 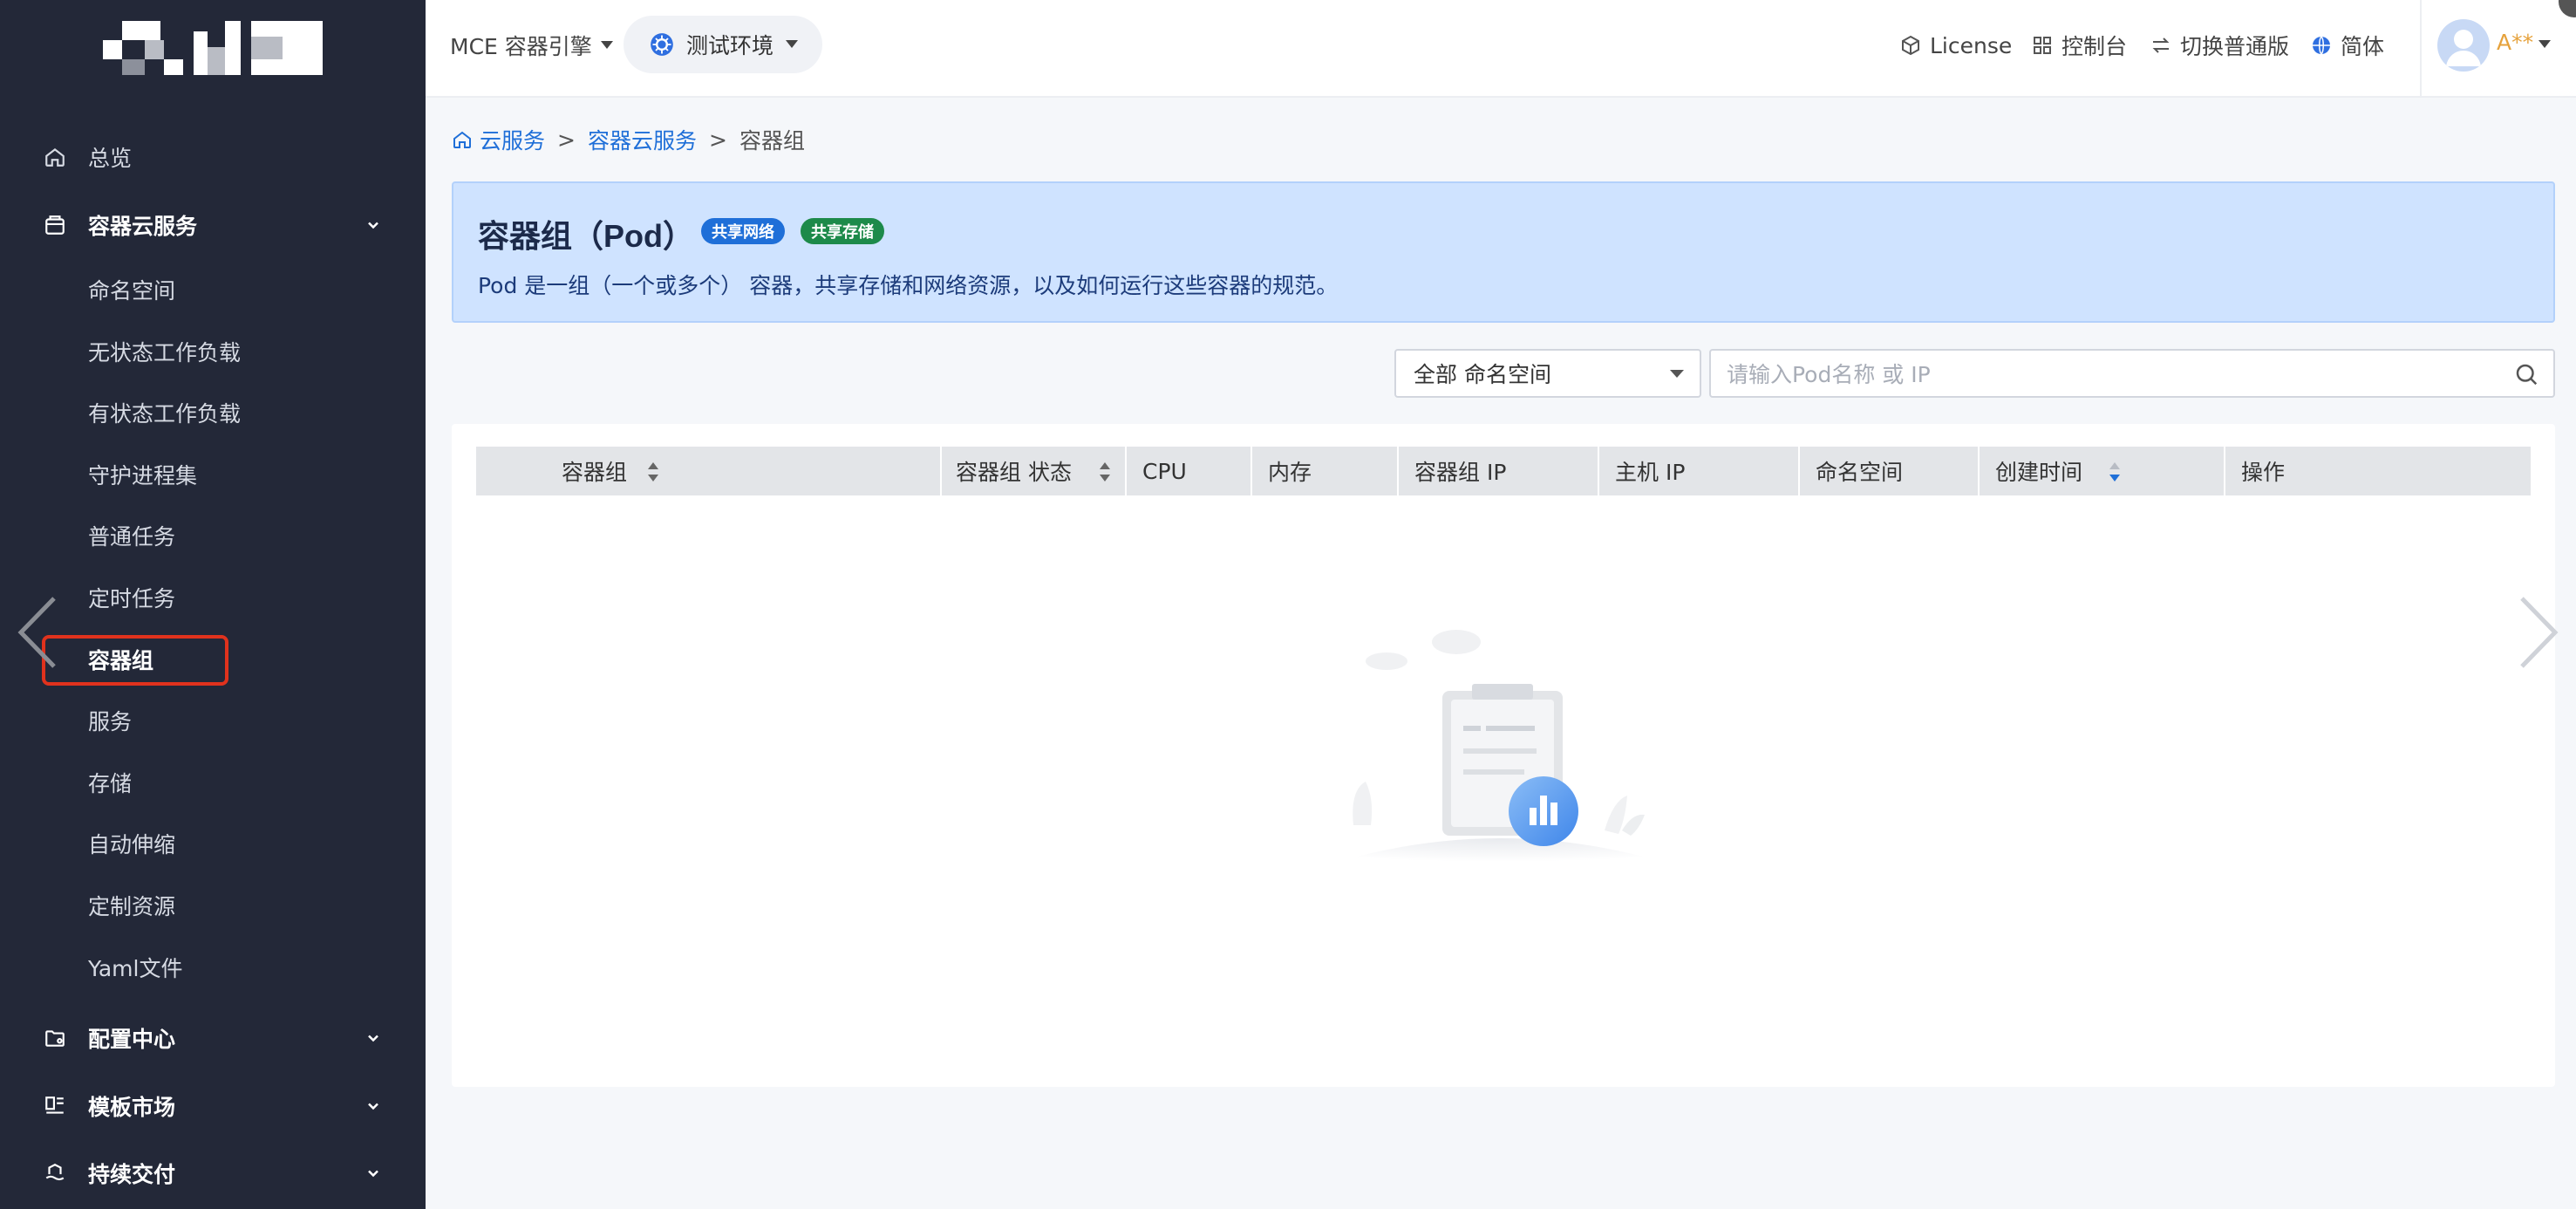 What do you see at coordinates (2321, 45) in the screenshot?
I see `globe-icon` at bounding box center [2321, 45].